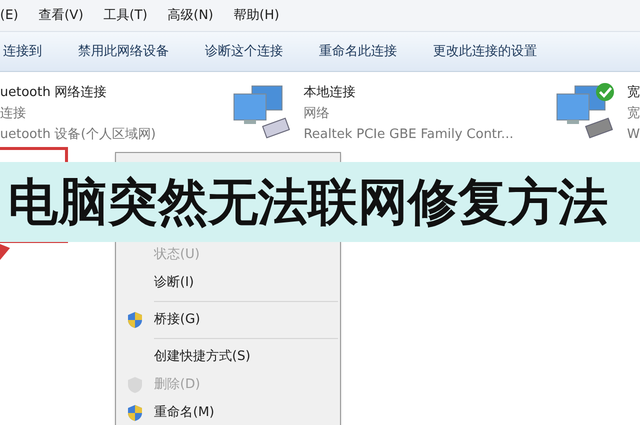  What do you see at coordinates (485, 52) in the screenshot?
I see `toolbar-button: 更改此连接的设置` at bounding box center [485, 52].